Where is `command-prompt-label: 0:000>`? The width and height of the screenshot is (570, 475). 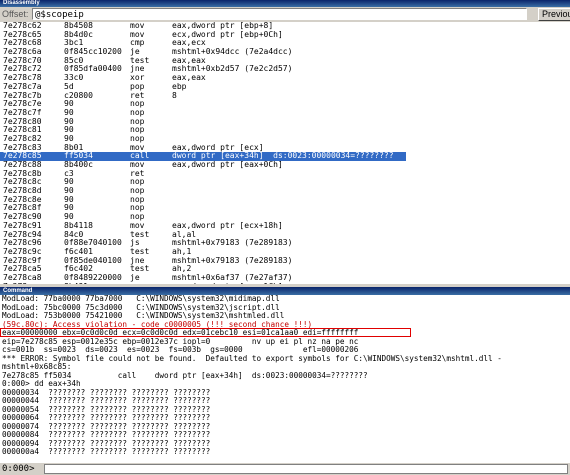 command-prompt-label: 0:000> is located at coordinates (18, 469).